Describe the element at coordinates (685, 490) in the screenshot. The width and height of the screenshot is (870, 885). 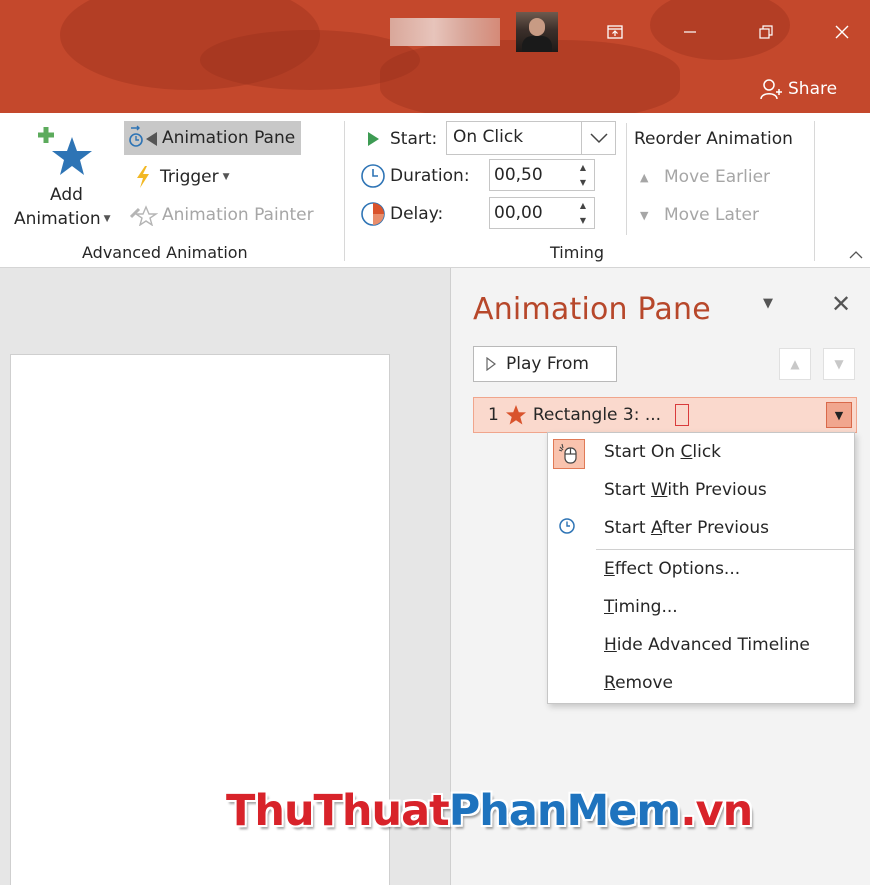
I see `menu-item-start-with-previous: Start With Previous` at that location.